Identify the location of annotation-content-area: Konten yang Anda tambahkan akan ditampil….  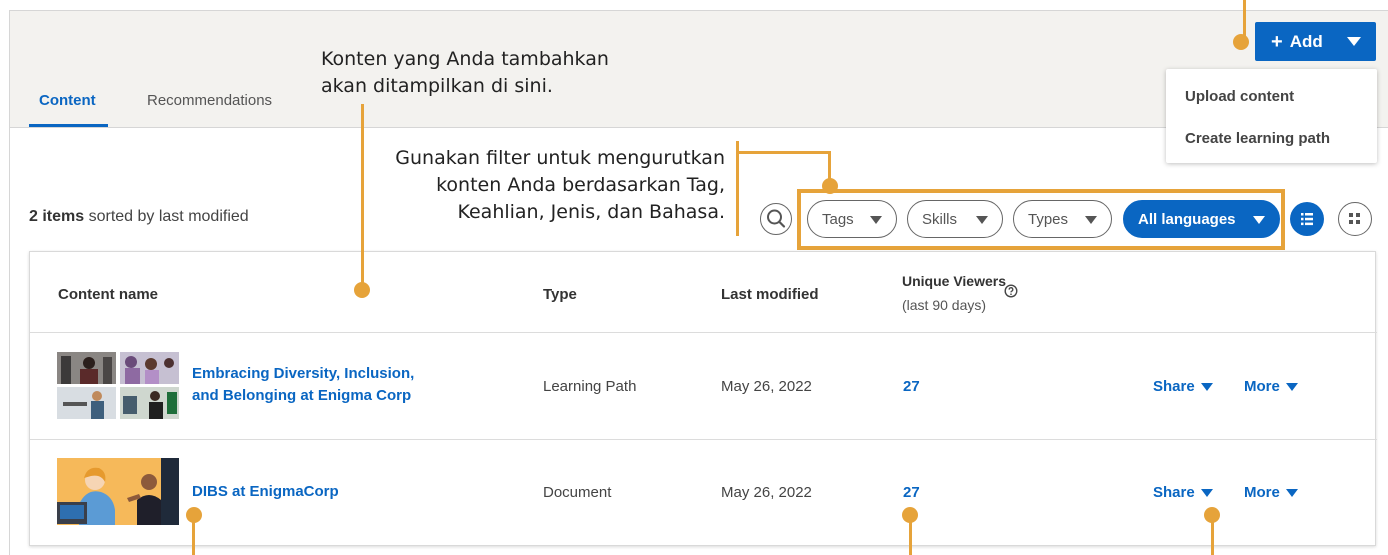
(465, 72).